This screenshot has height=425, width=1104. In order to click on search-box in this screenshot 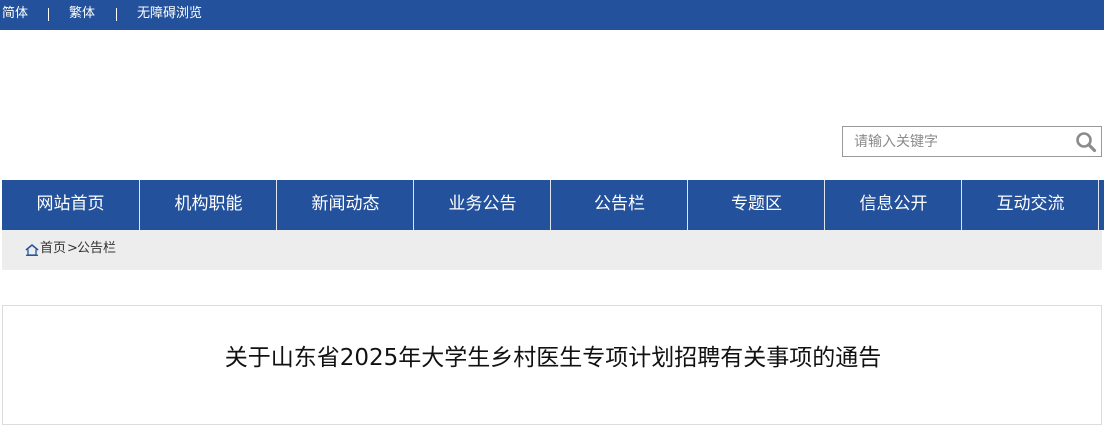, I will do `click(972, 141)`.